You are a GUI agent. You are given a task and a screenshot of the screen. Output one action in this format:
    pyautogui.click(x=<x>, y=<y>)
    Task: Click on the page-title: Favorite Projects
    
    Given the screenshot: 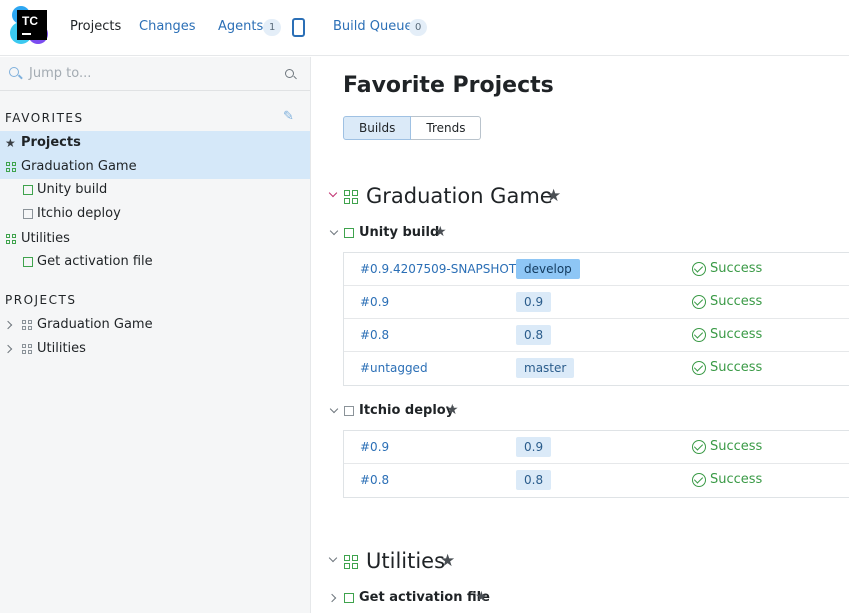 What is the action you would take?
    pyautogui.click(x=448, y=85)
    